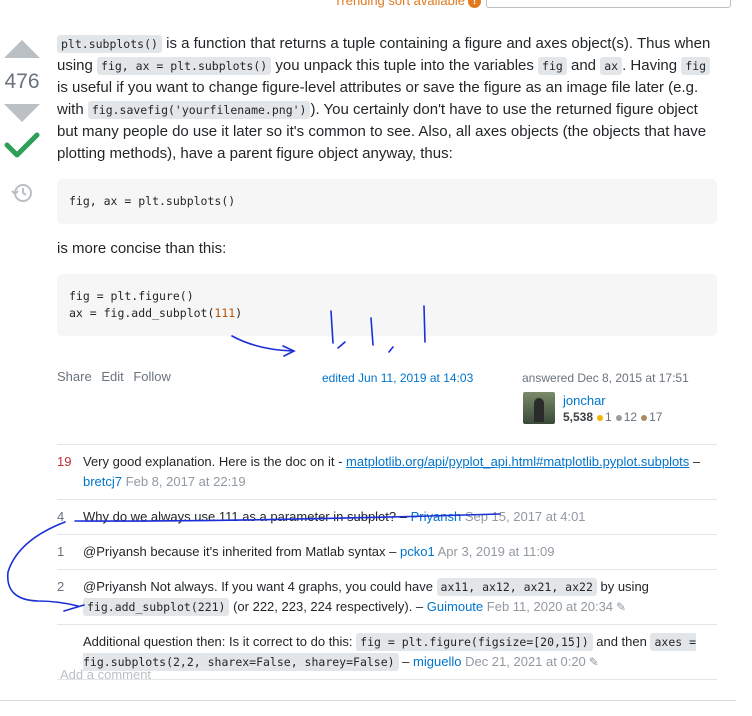 The image size is (752, 716). I want to click on downvote-arrow-icon, so click(22, 113).